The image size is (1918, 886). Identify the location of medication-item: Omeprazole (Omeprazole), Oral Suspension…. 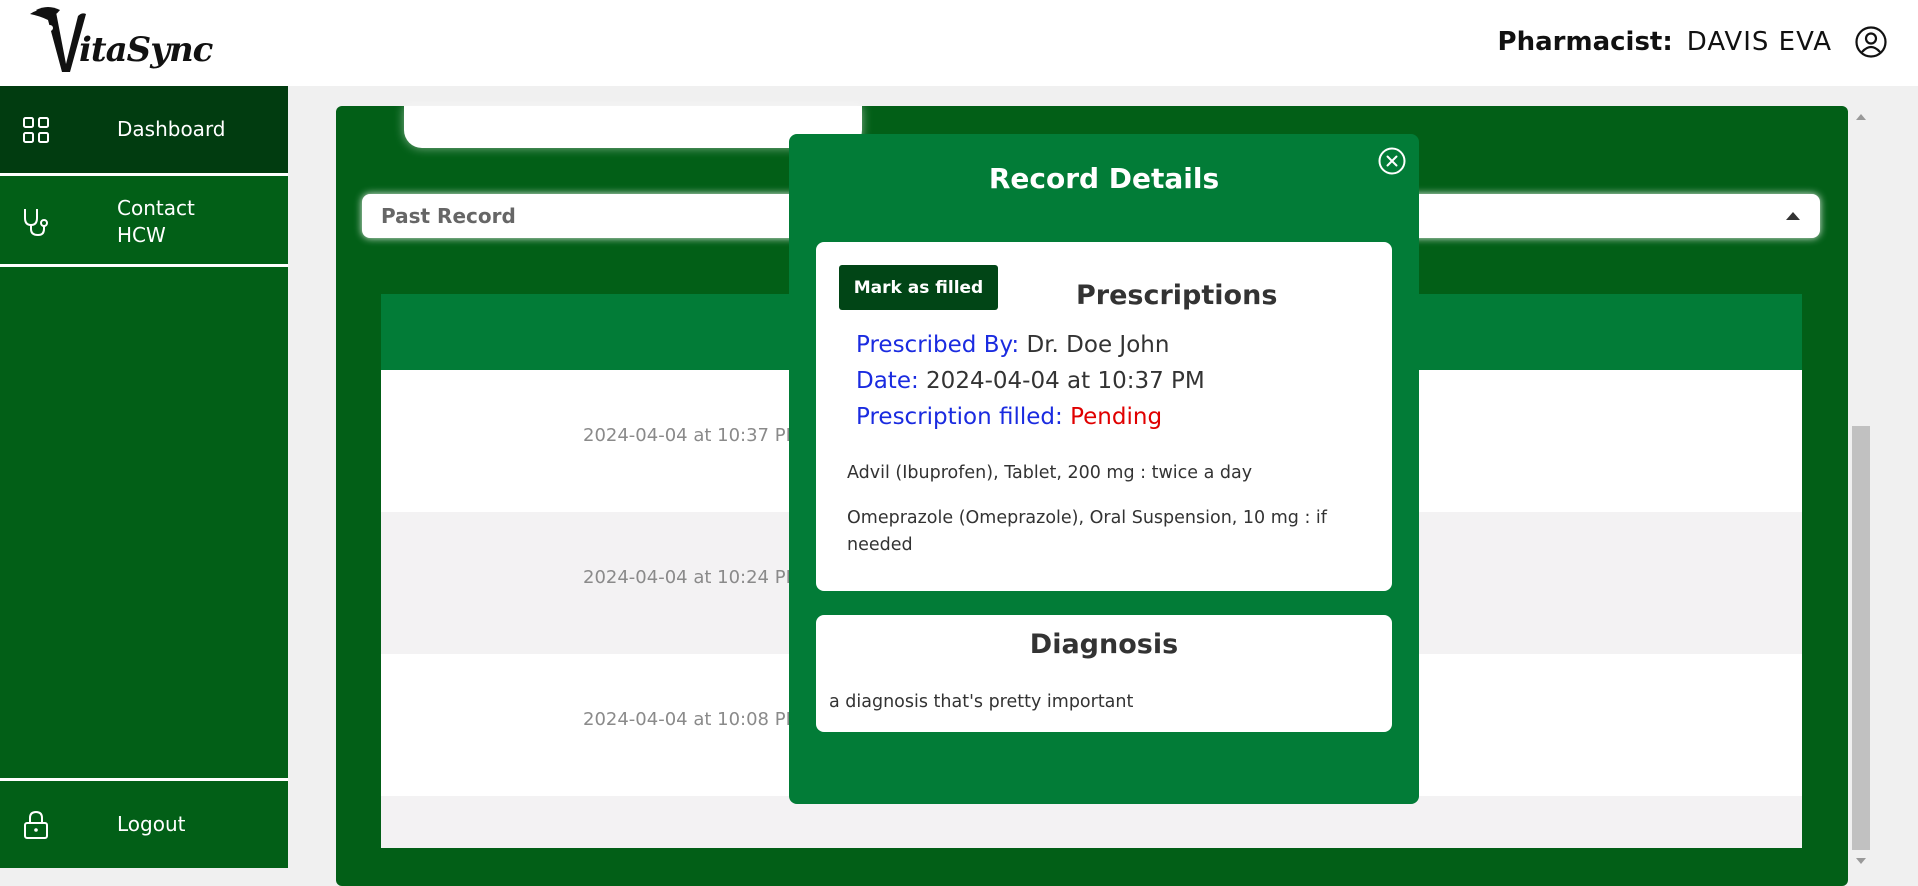
(1087, 531).